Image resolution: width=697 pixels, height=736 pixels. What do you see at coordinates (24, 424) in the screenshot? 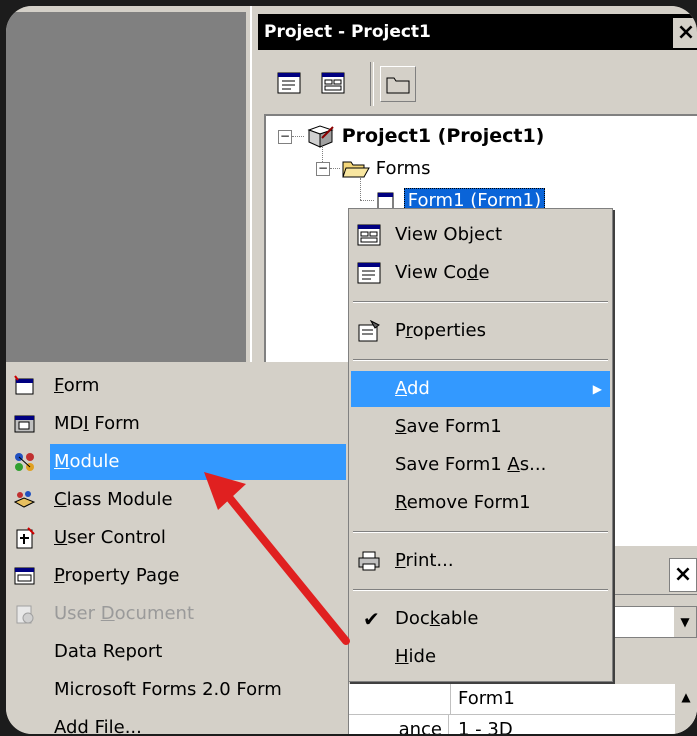
I see `mdi-form-icon` at bounding box center [24, 424].